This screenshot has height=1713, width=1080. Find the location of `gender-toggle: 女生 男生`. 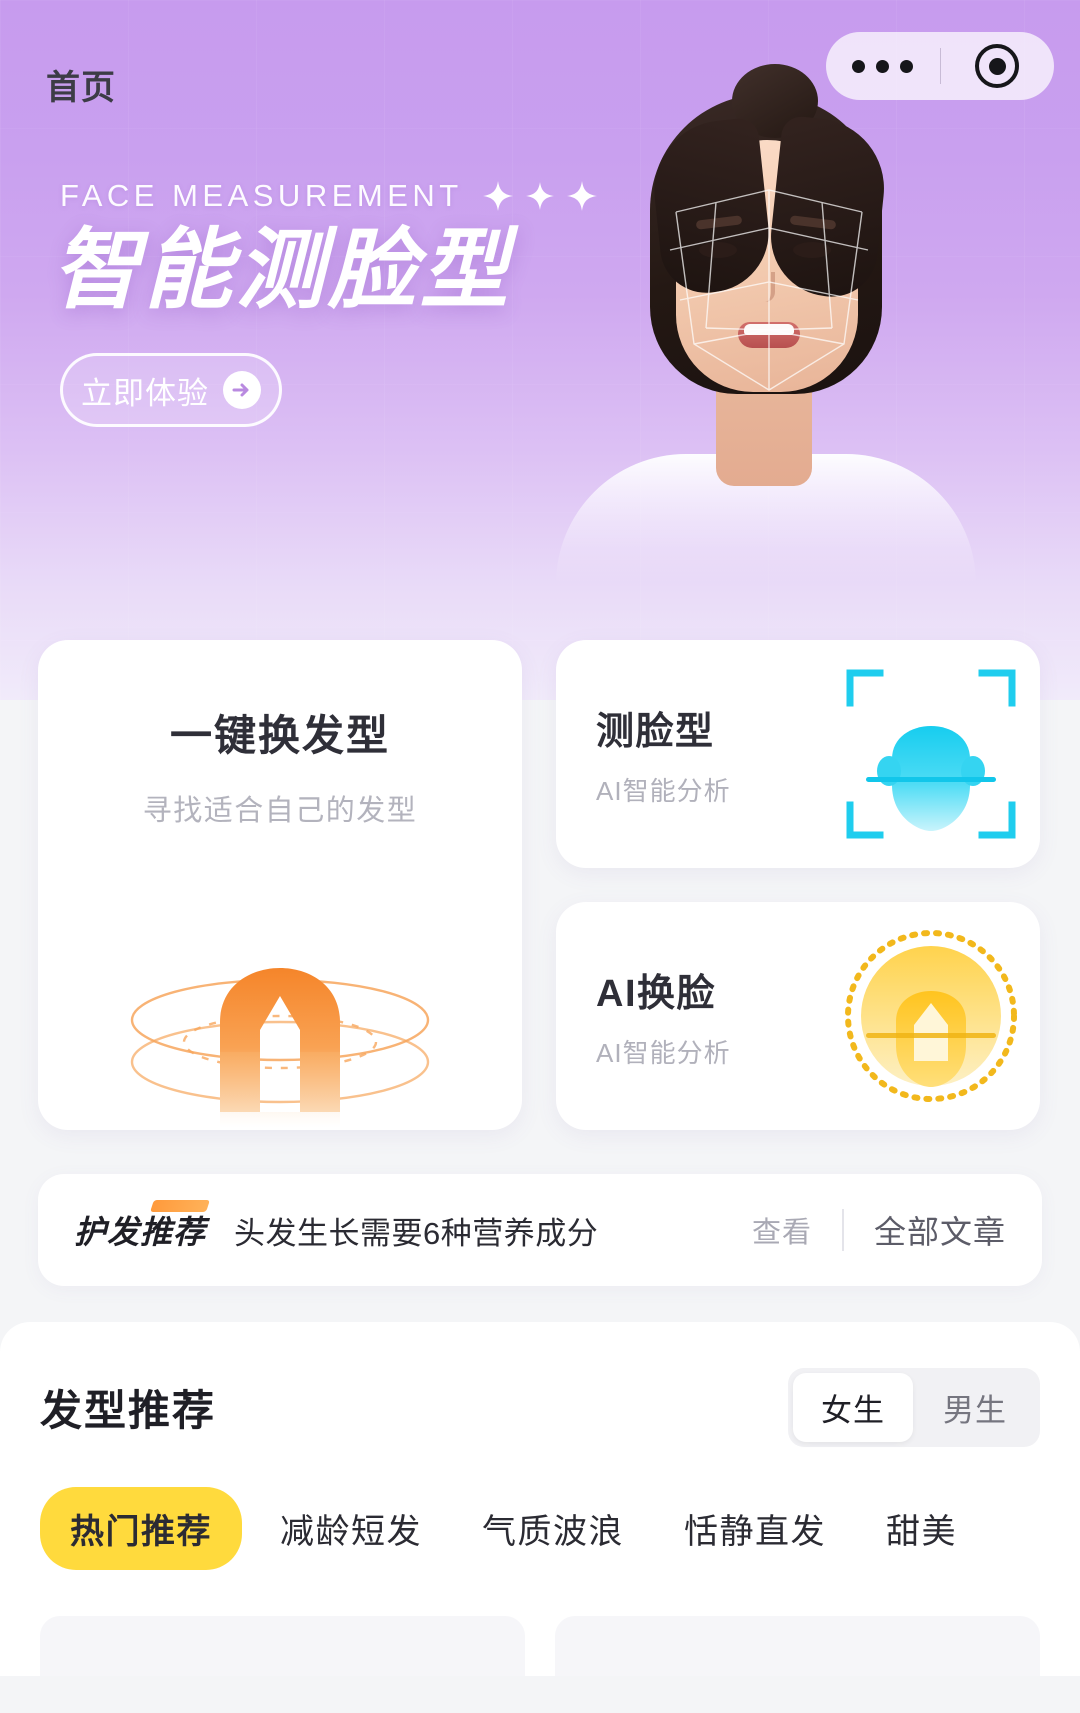

gender-toggle: 女生 男生 is located at coordinates (914, 1407).